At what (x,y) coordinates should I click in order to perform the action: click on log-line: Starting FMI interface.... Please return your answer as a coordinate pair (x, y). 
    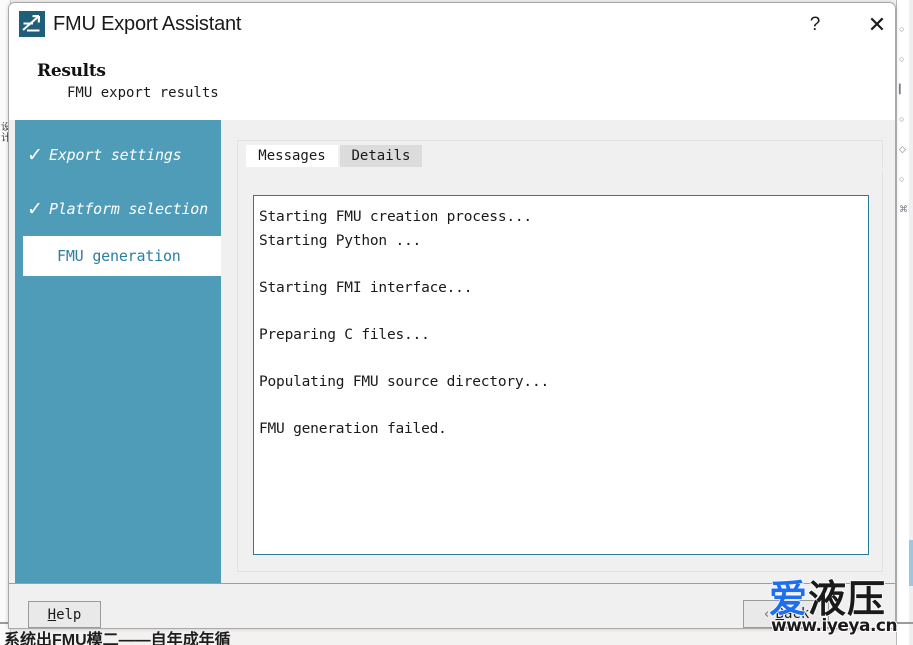
    Looking at the image, I should click on (366, 287).